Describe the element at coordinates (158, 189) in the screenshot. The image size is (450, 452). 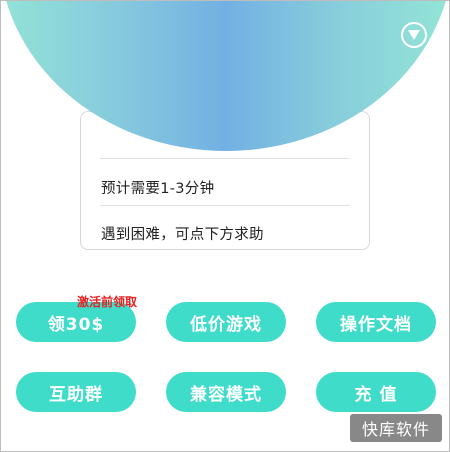
I see `estimate-time-text: 预计需要1-3分钟` at that location.